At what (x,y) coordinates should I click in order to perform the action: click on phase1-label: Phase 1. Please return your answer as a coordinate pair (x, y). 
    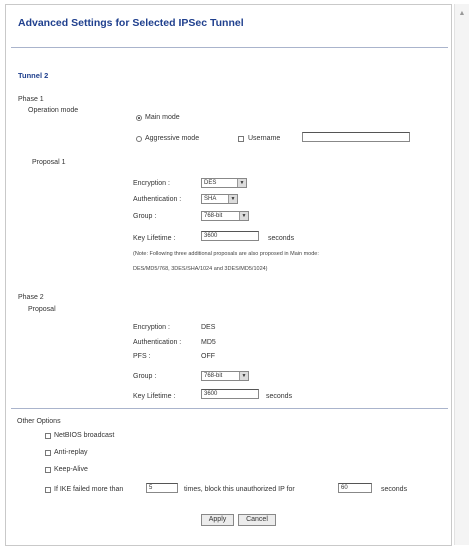
    Looking at the image, I should click on (31, 99).